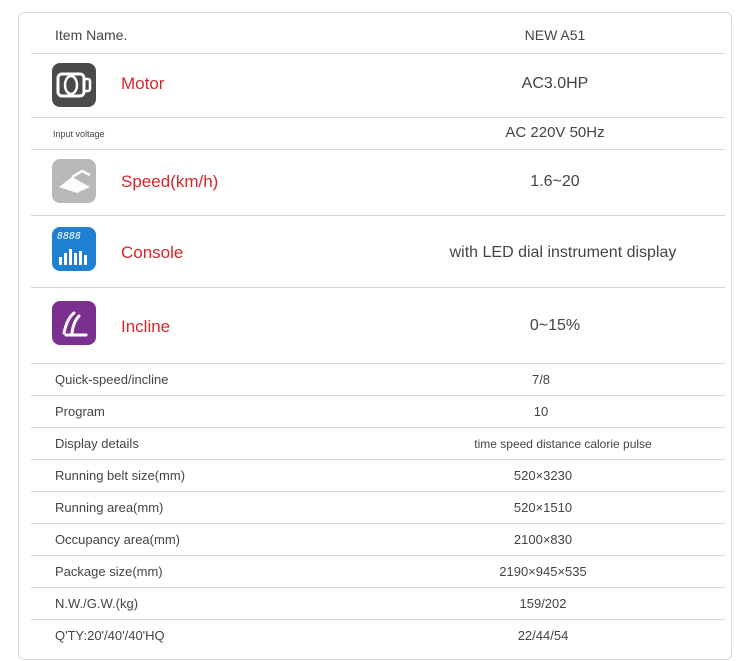 Image resolution: width=749 pixels, height=661 pixels. I want to click on spec-row: Package size(mm) 2190×945×535, so click(378, 571).